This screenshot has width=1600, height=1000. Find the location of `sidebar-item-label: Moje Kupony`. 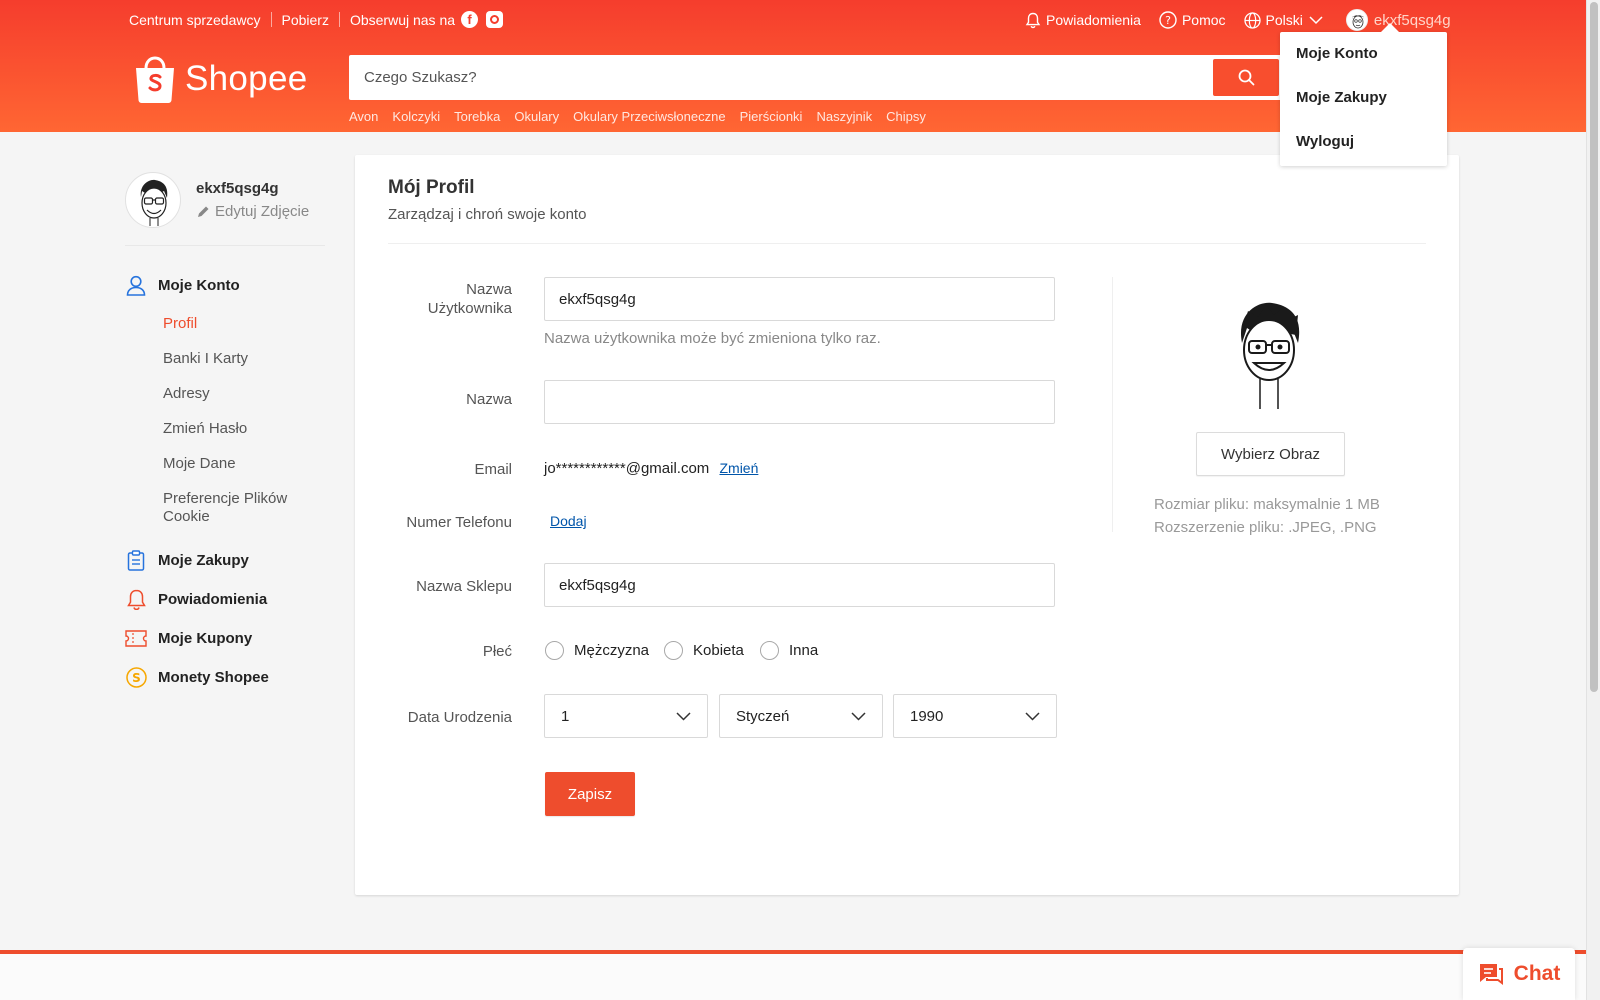

sidebar-item-label: Moje Kupony is located at coordinates (205, 638).